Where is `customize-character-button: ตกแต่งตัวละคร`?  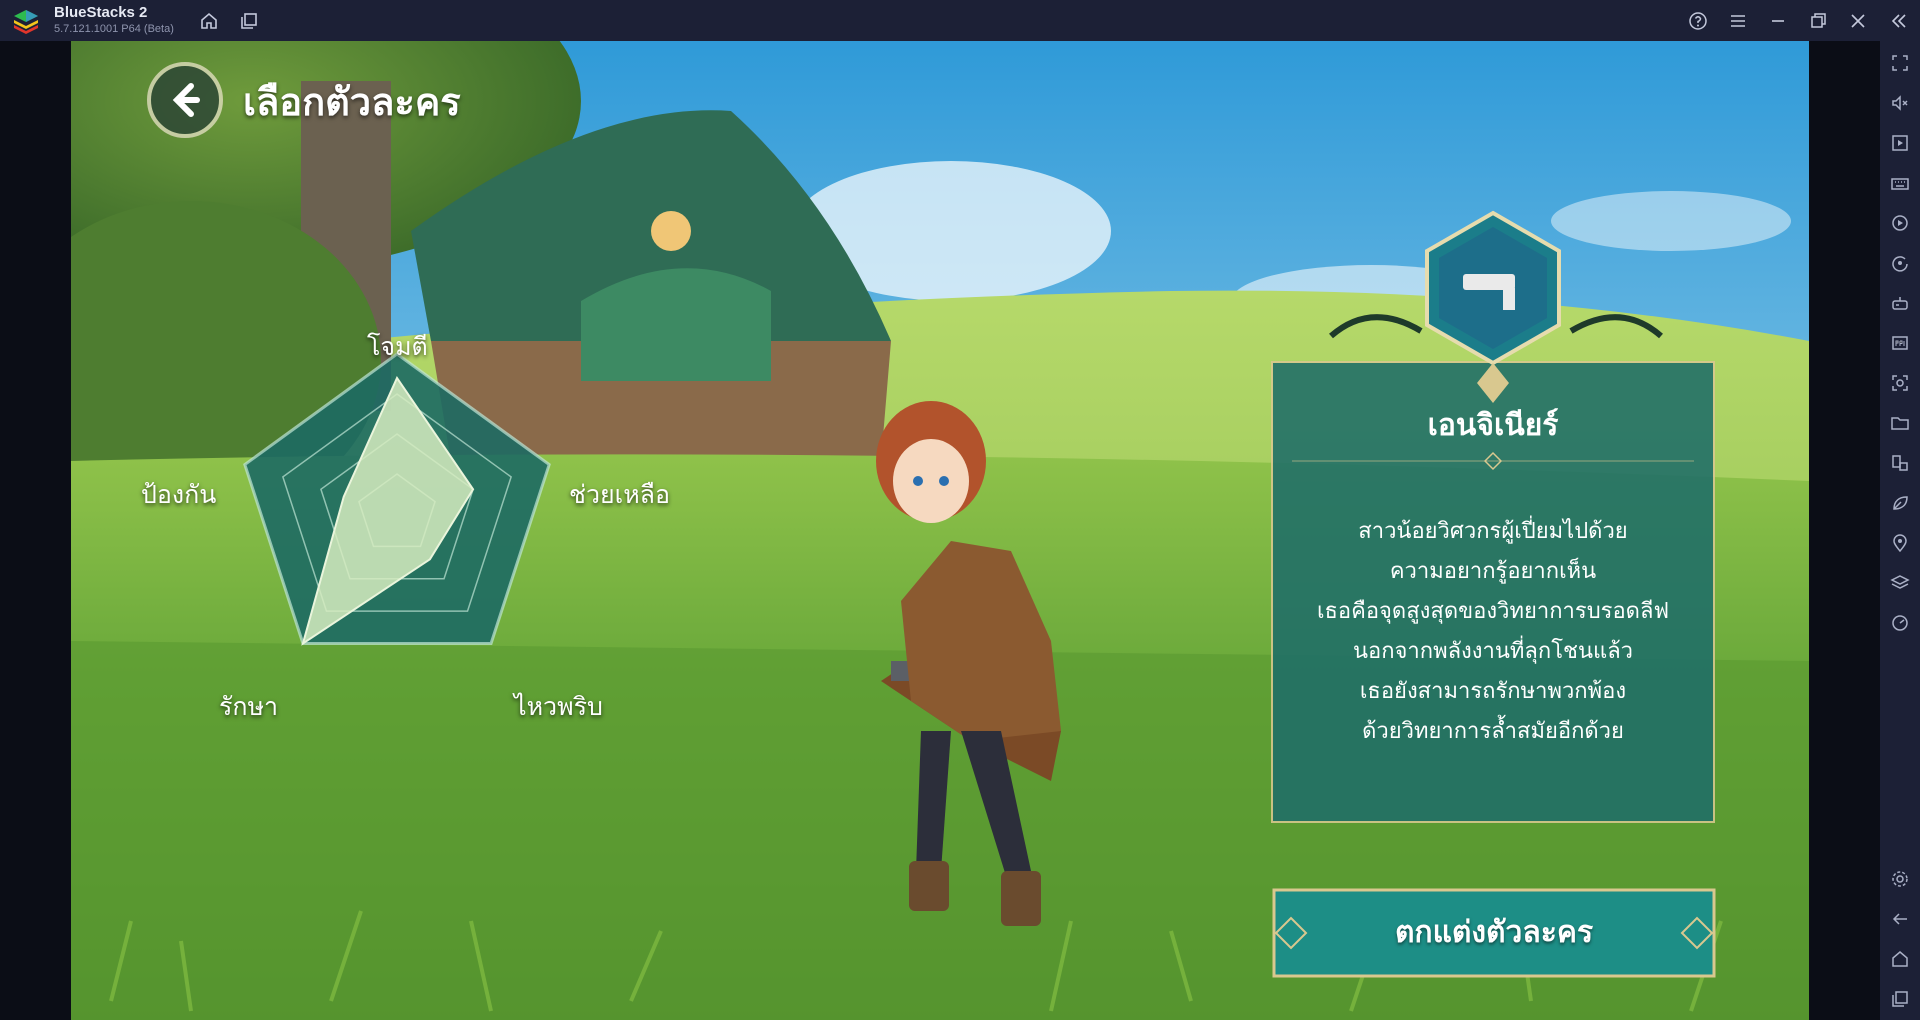 customize-character-button: ตกแต่งตัวละคร is located at coordinates (1494, 933).